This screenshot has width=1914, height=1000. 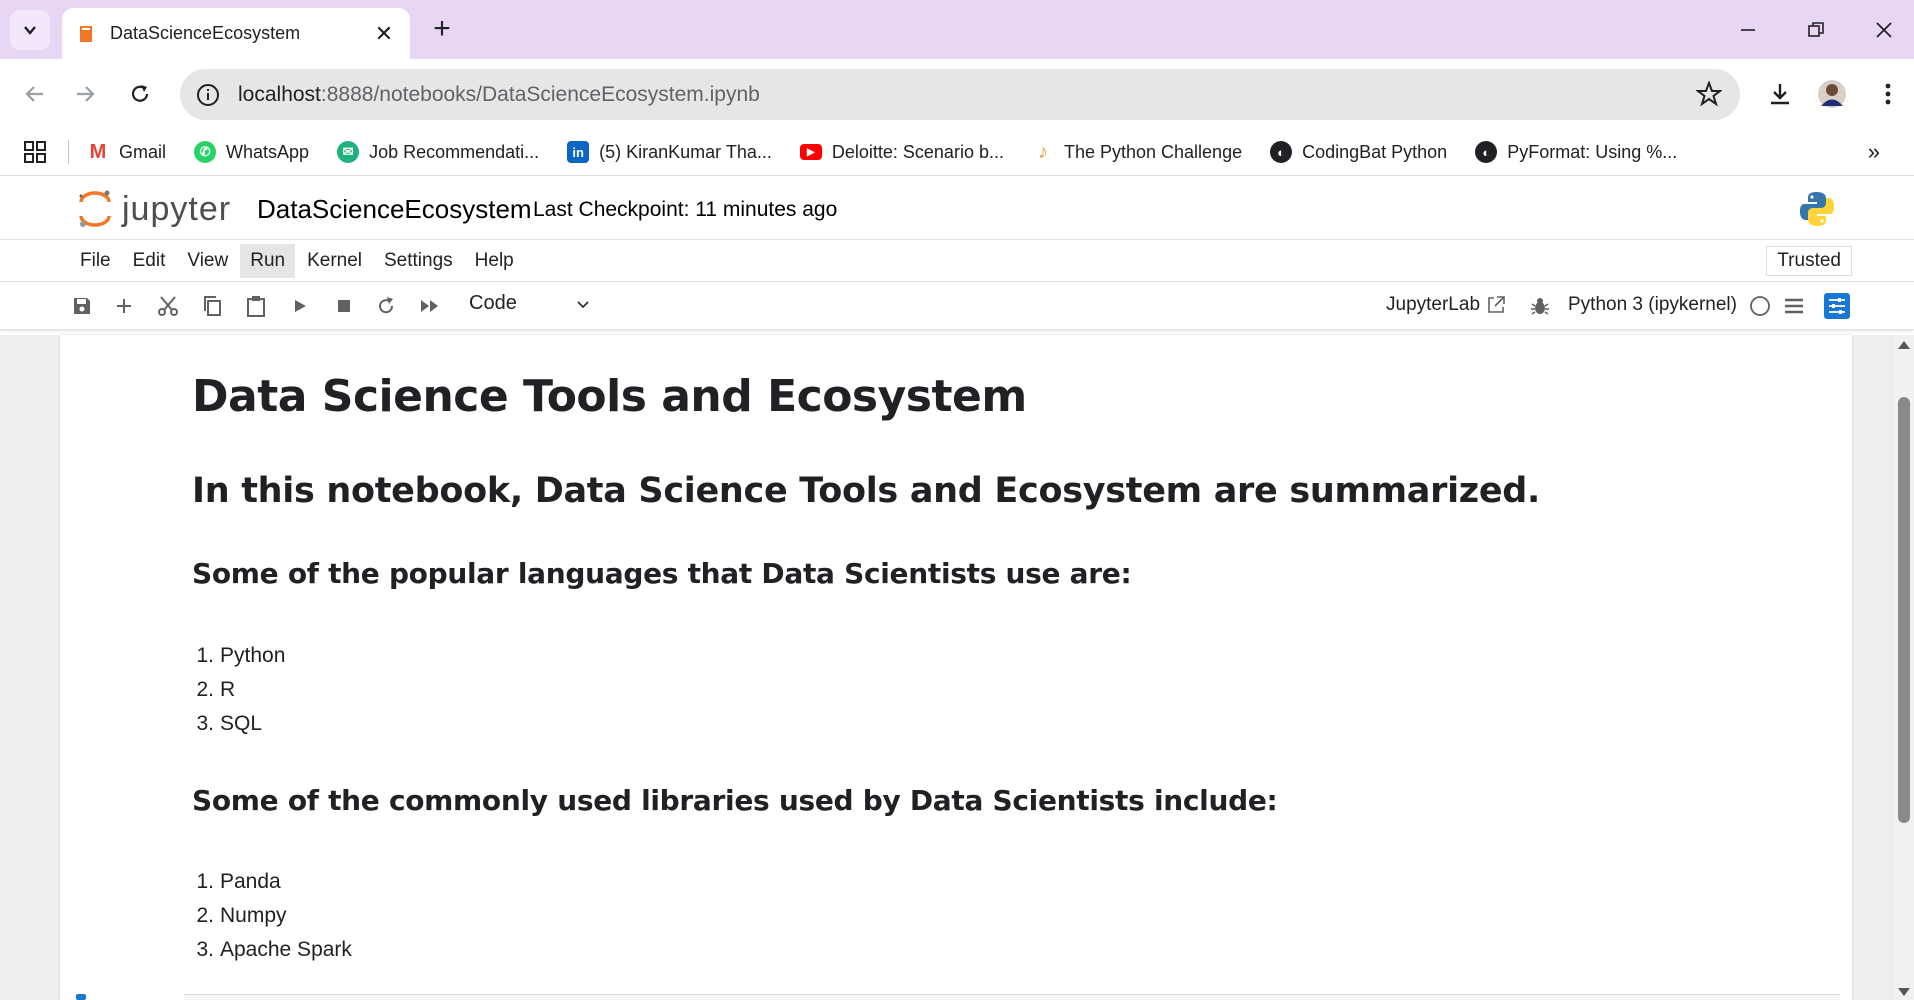 What do you see at coordinates (268, 151) in the screenshot?
I see `bookmark-label: WhatsApp` at bounding box center [268, 151].